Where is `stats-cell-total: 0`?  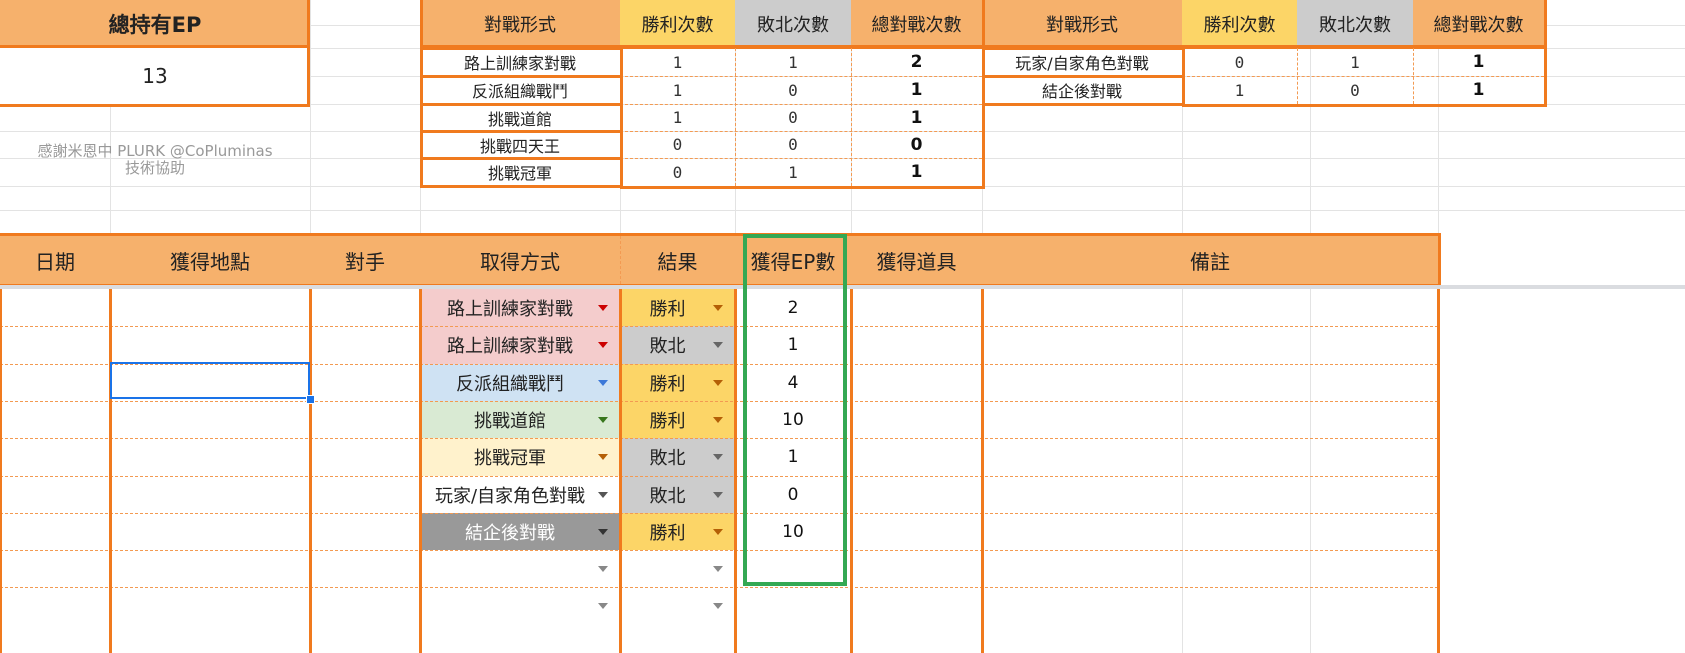
stats-cell-total: 0 is located at coordinates (916, 144).